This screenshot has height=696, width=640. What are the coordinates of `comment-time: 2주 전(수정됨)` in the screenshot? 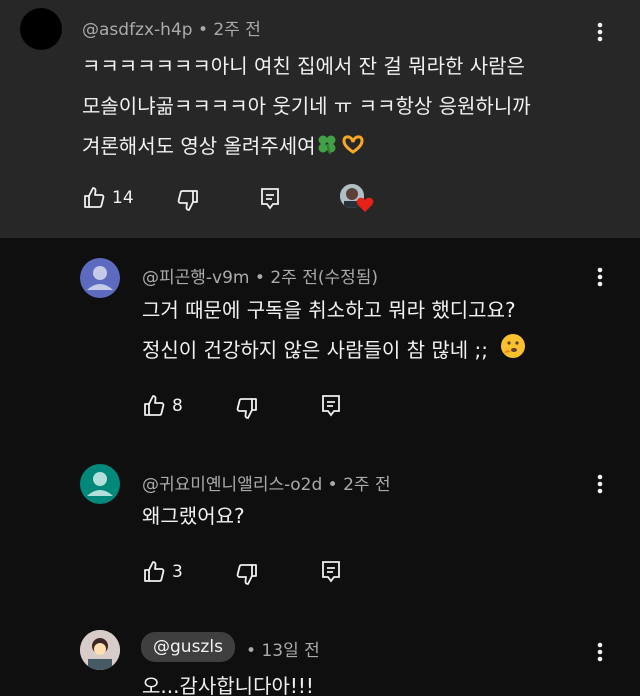 It's located at (324, 278).